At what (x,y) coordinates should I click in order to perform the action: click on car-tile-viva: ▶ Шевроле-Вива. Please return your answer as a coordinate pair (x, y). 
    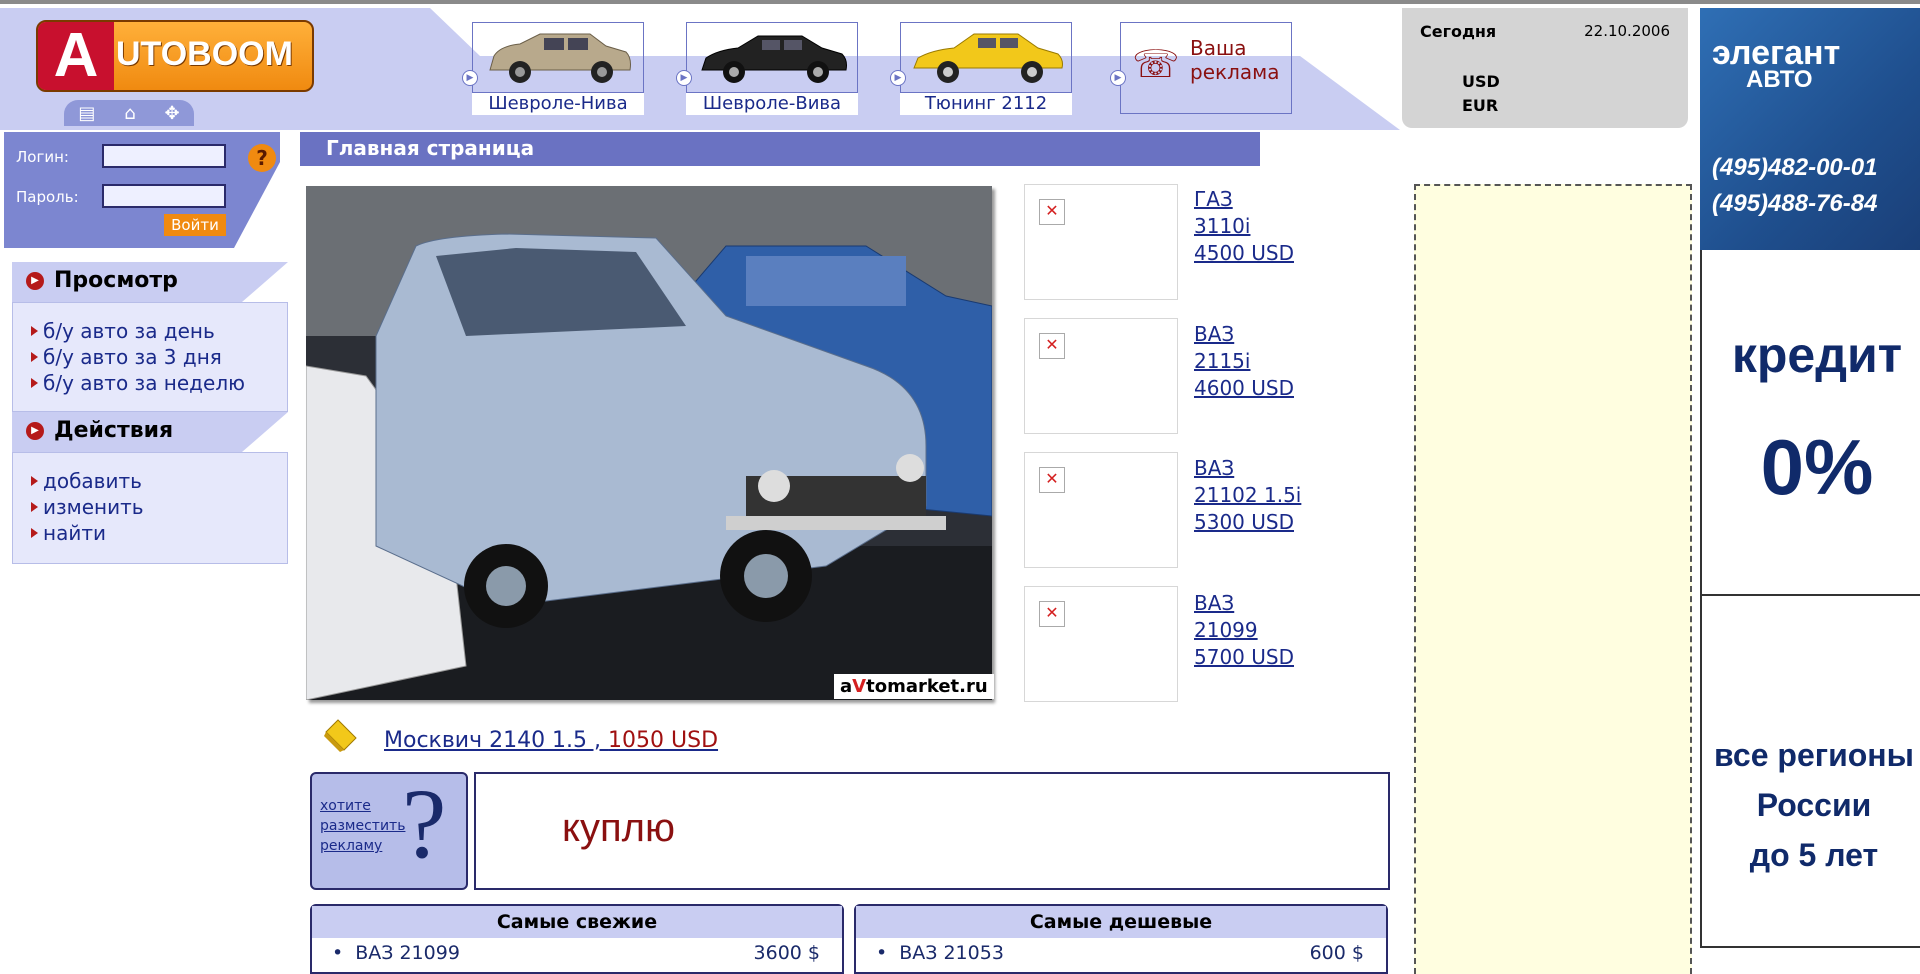
    Looking at the image, I should click on (768, 68).